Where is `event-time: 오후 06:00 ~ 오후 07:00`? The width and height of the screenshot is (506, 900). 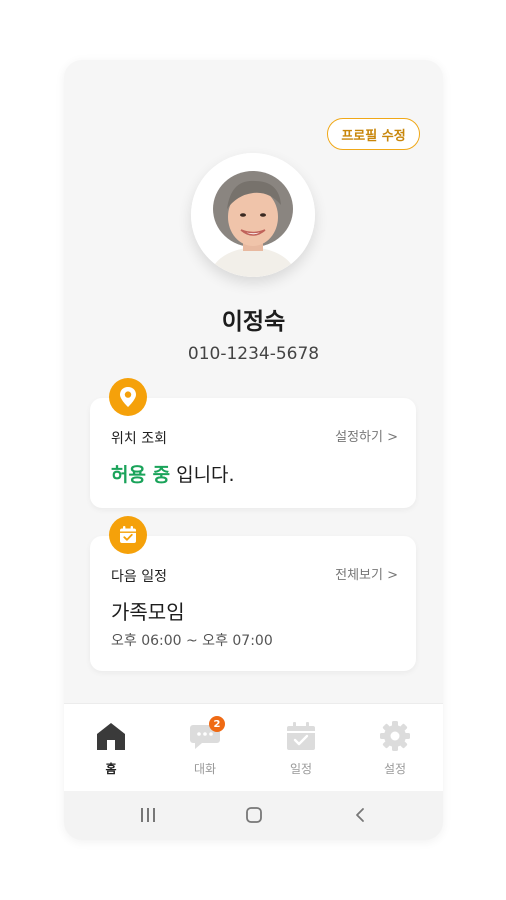
event-time: 오후 06:00 ~ 오후 07:00 is located at coordinates (192, 641).